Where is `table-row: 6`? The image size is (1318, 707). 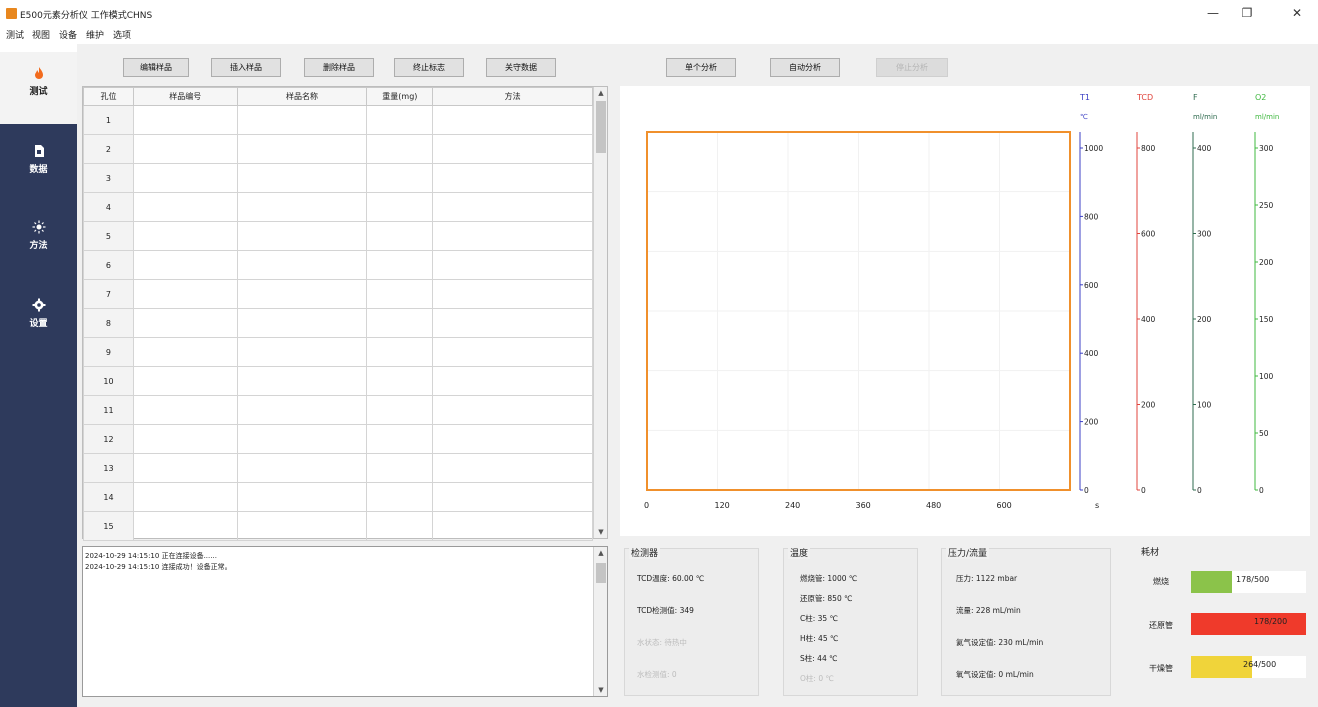 table-row: 6 is located at coordinates (338, 265).